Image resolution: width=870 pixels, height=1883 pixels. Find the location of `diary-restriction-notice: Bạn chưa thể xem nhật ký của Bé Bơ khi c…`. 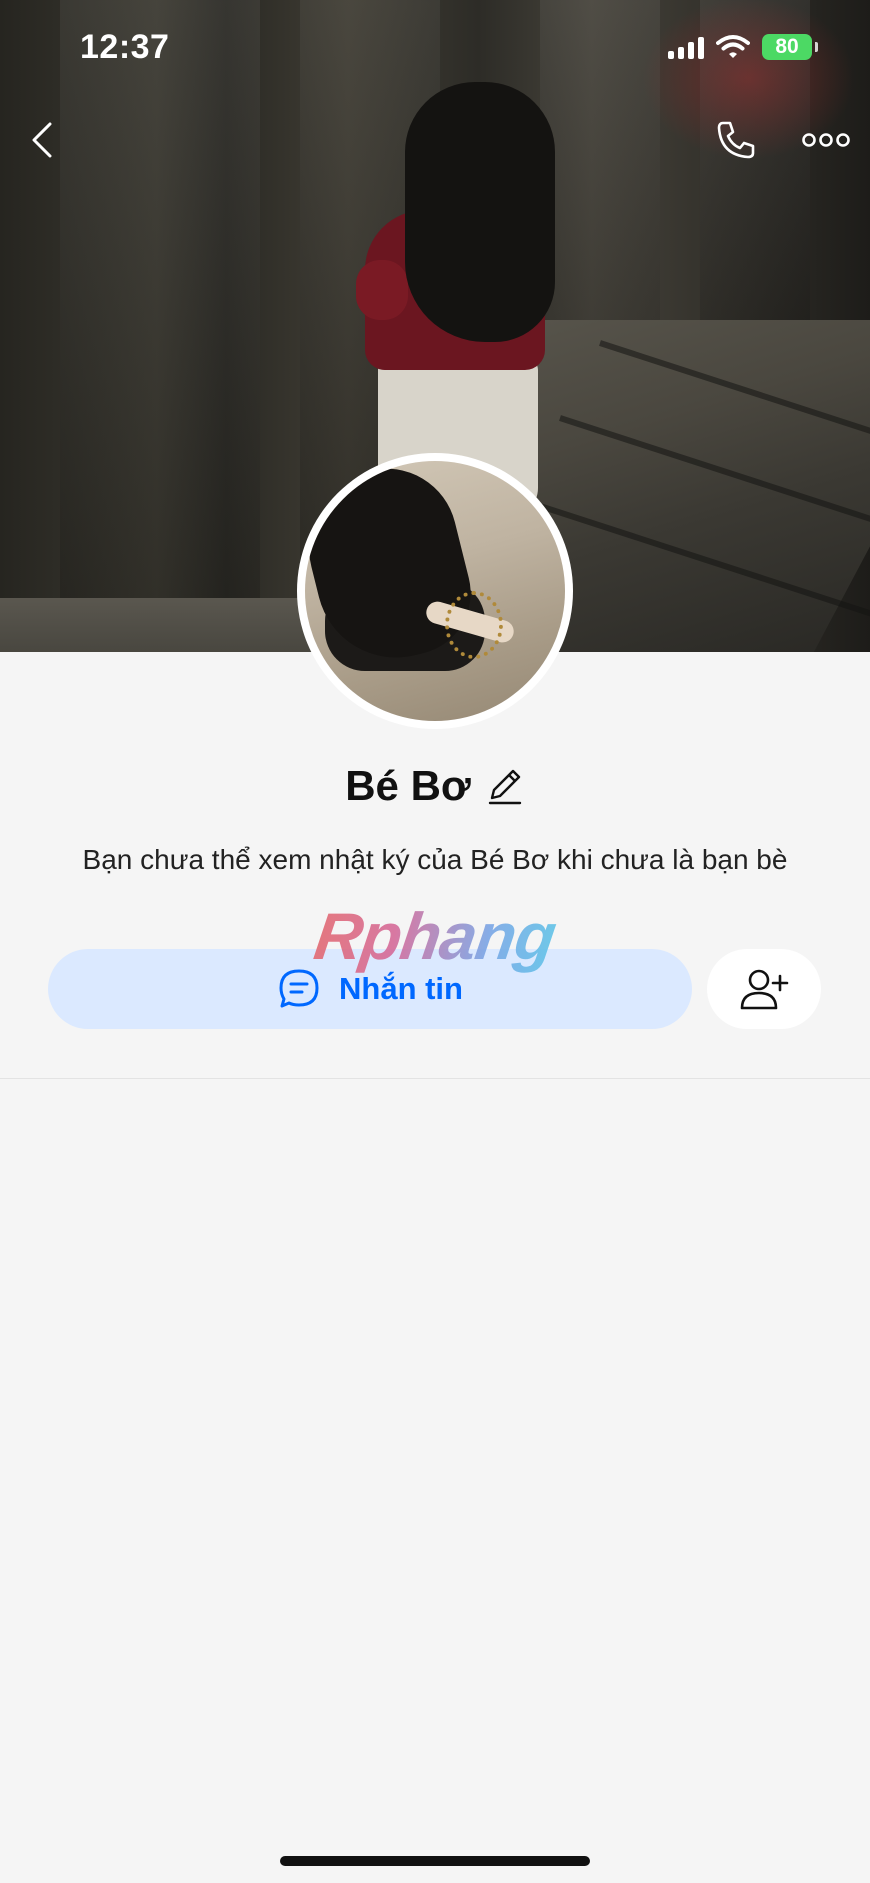

diary-restriction-notice: Bạn chưa thể xem nhật ký của Bé Bơ khi c… is located at coordinates (435, 859).